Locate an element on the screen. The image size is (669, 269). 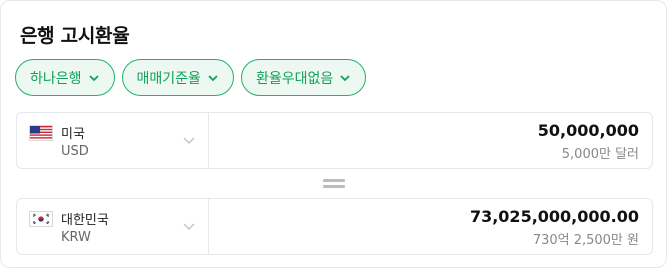
to-amount-text: 730억 2,500만 원 is located at coordinates (585, 240).